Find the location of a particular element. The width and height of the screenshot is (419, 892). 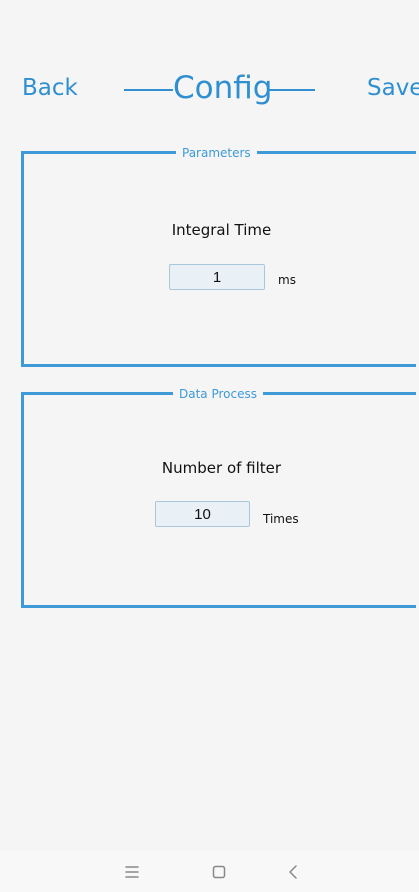

home-icon is located at coordinates (219, 872).